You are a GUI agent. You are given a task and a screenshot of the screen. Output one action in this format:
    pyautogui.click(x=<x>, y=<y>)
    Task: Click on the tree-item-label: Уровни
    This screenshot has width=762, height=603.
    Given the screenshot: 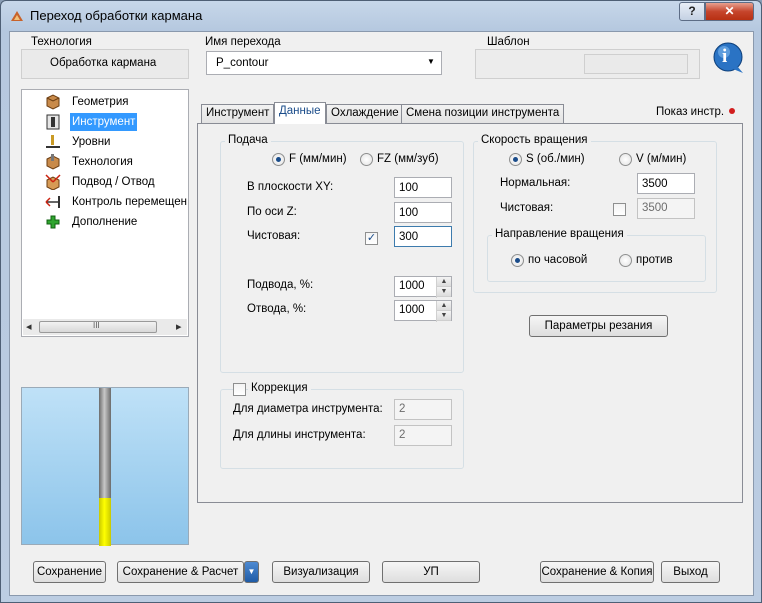 What is the action you would take?
    pyautogui.click(x=91, y=142)
    